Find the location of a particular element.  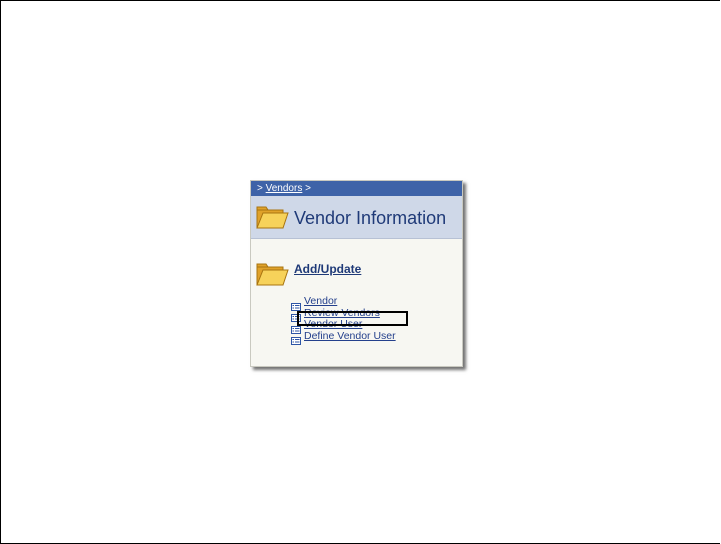

page-header: Vendor Information is located at coordinates (356, 217).